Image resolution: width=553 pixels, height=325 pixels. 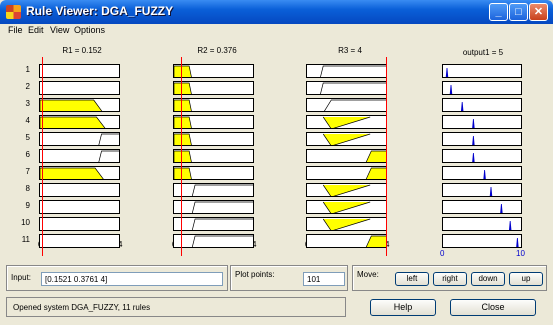 What do you see at coordinates (538, 12) in the screenshot?
I see `close-window-button: ✕` at bounding box center [538, 12].